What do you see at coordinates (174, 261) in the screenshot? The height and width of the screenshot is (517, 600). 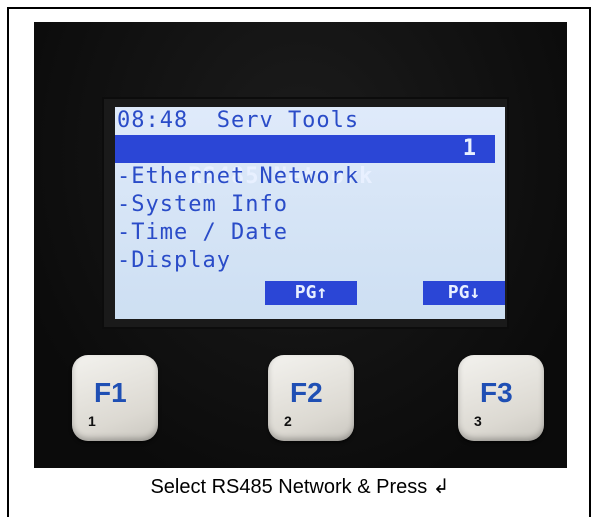 I see `menu-item-display: -Display` at bounding box center [174, 261].